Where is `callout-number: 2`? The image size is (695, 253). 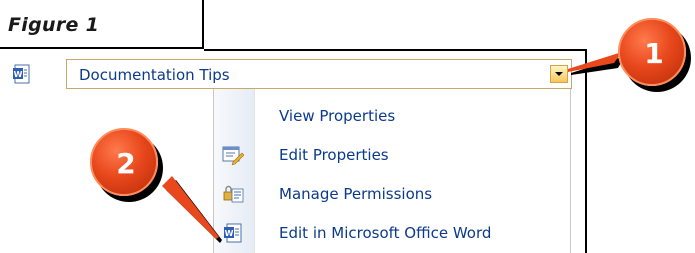 callout-number: 2 is located at coordinates (126, 163).